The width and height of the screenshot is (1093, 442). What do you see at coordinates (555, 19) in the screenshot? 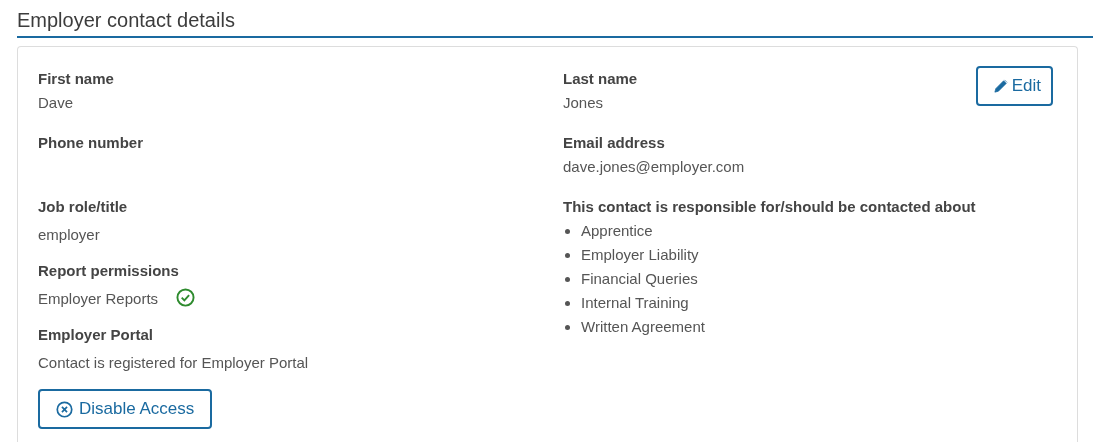
I see `section-heading: Employer contact details` at bounding box center [555, 19].